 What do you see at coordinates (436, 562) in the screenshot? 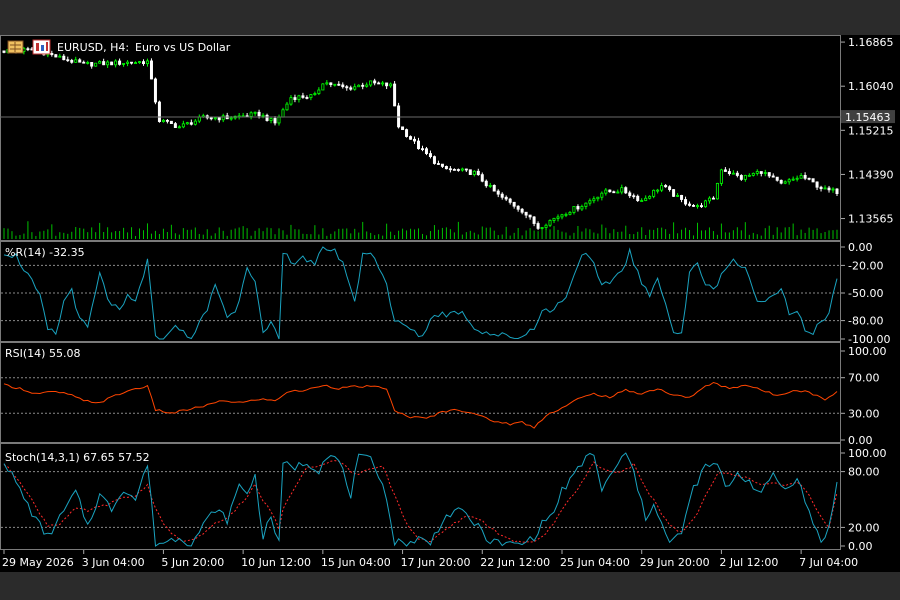
I see `time-tick-label: 17 Jun 20:00` at bounding box center [436, 562].